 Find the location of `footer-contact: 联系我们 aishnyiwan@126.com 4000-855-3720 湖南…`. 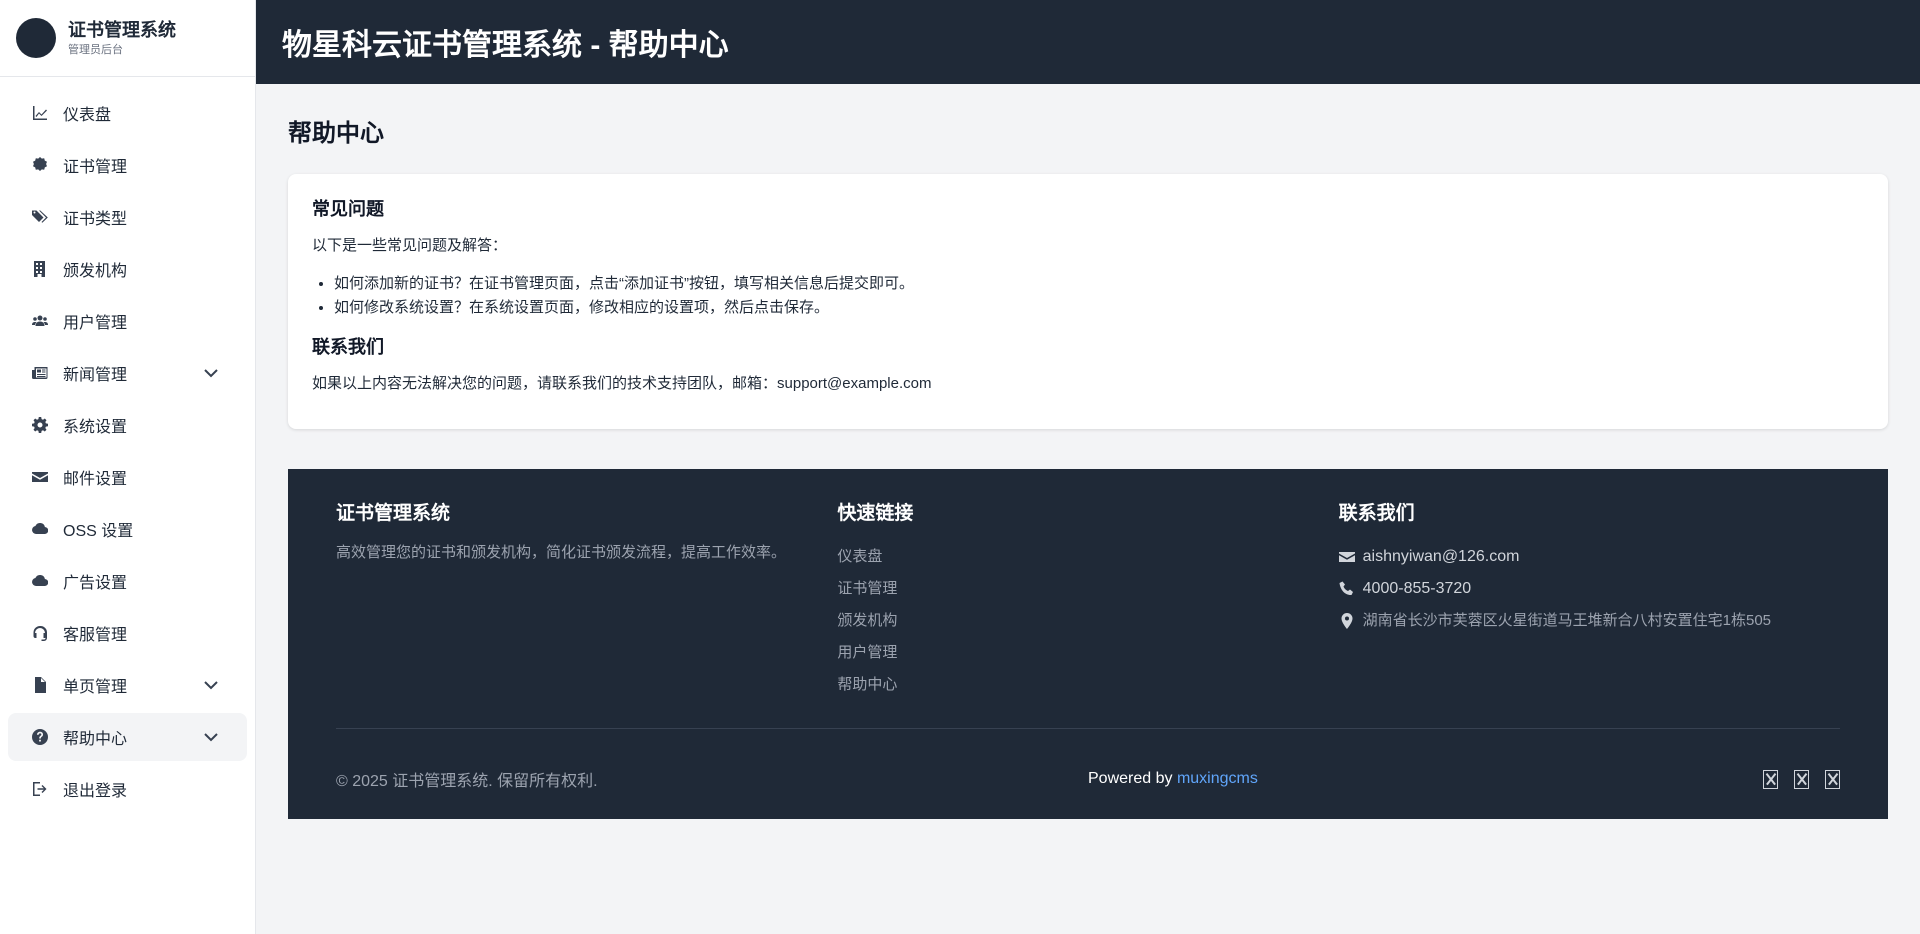

footer-contact: 联系我们 aishnyiwan@126.com 4000-855-3720 湖南… is located at coordinates (1589, 601).